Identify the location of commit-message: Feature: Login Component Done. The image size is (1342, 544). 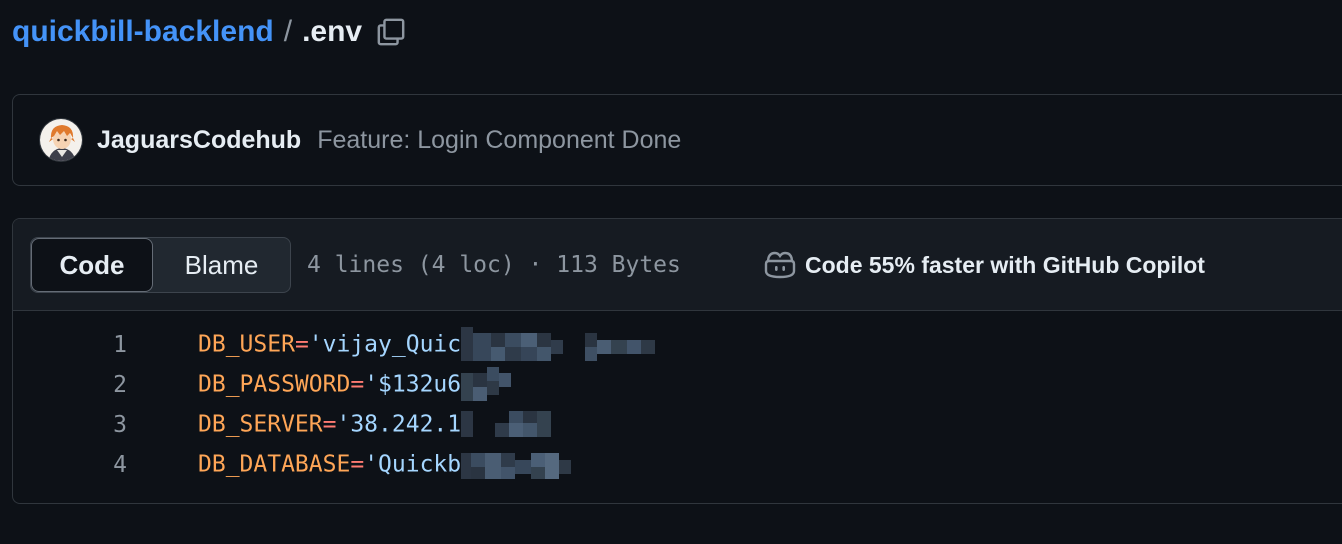
(499, 140).